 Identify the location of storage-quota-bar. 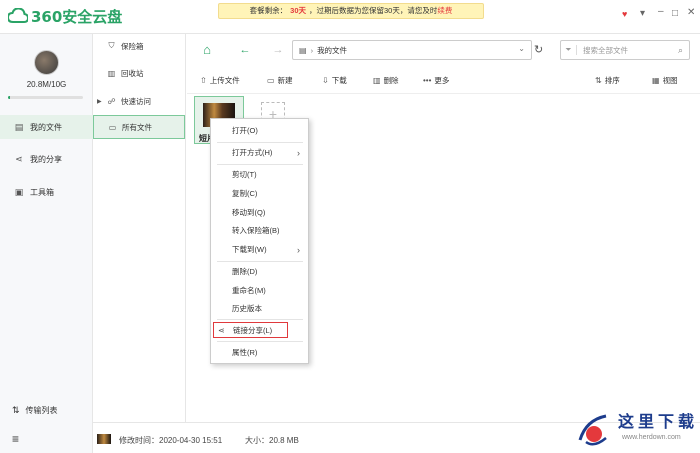
(45, 97).